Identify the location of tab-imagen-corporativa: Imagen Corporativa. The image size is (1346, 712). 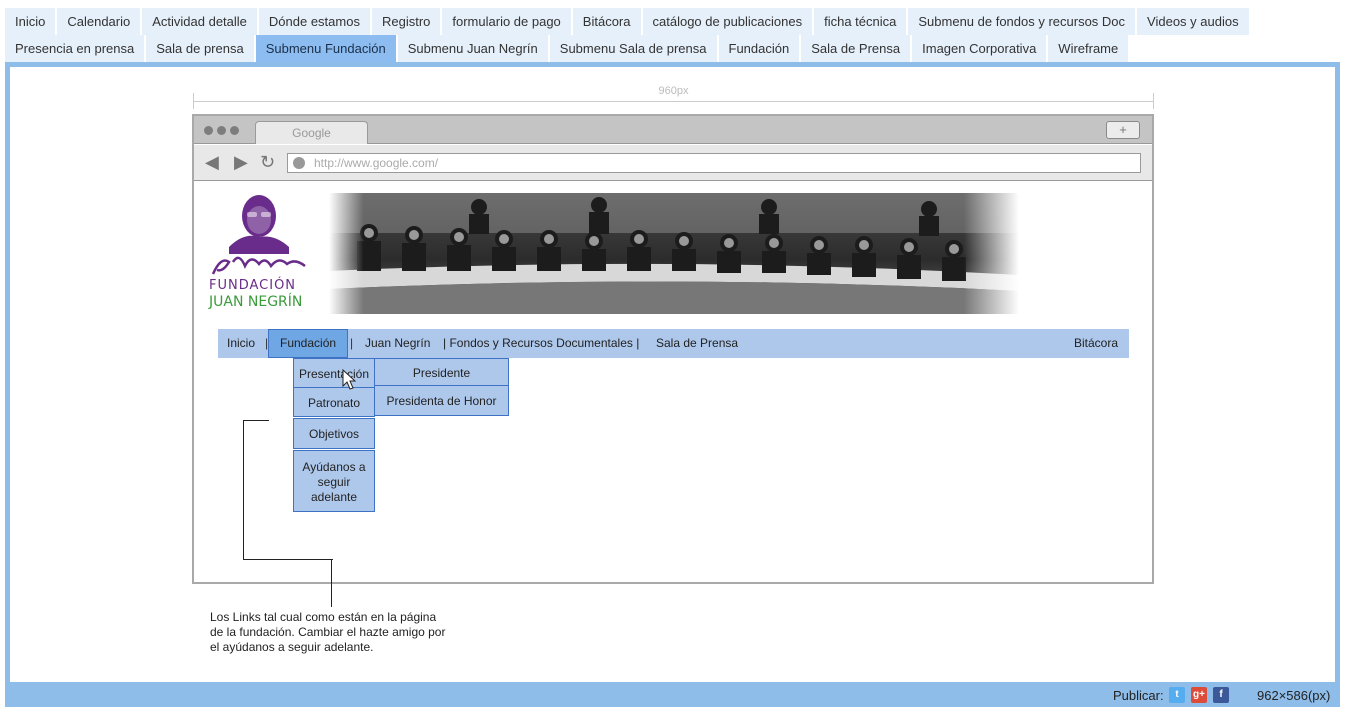
(979, 48).